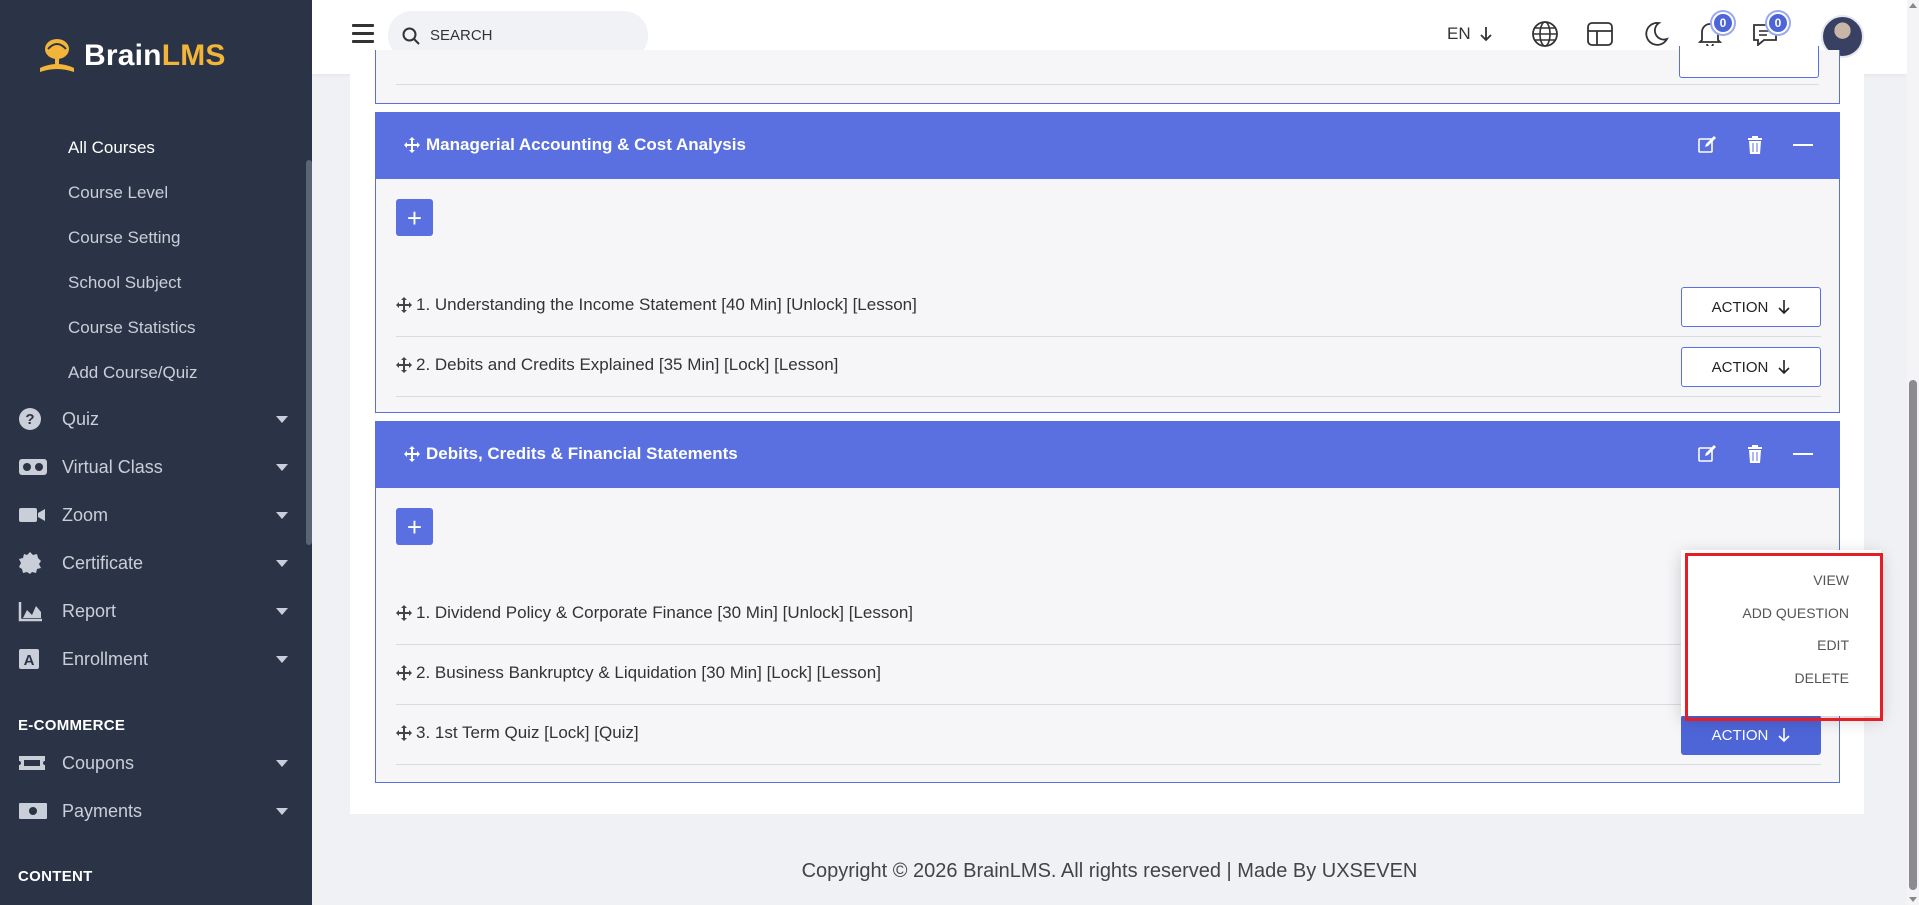 The image size is (1919, 905). I want to click on section-header: Debits, Credits & Financial Statements, so click(1107, 455).